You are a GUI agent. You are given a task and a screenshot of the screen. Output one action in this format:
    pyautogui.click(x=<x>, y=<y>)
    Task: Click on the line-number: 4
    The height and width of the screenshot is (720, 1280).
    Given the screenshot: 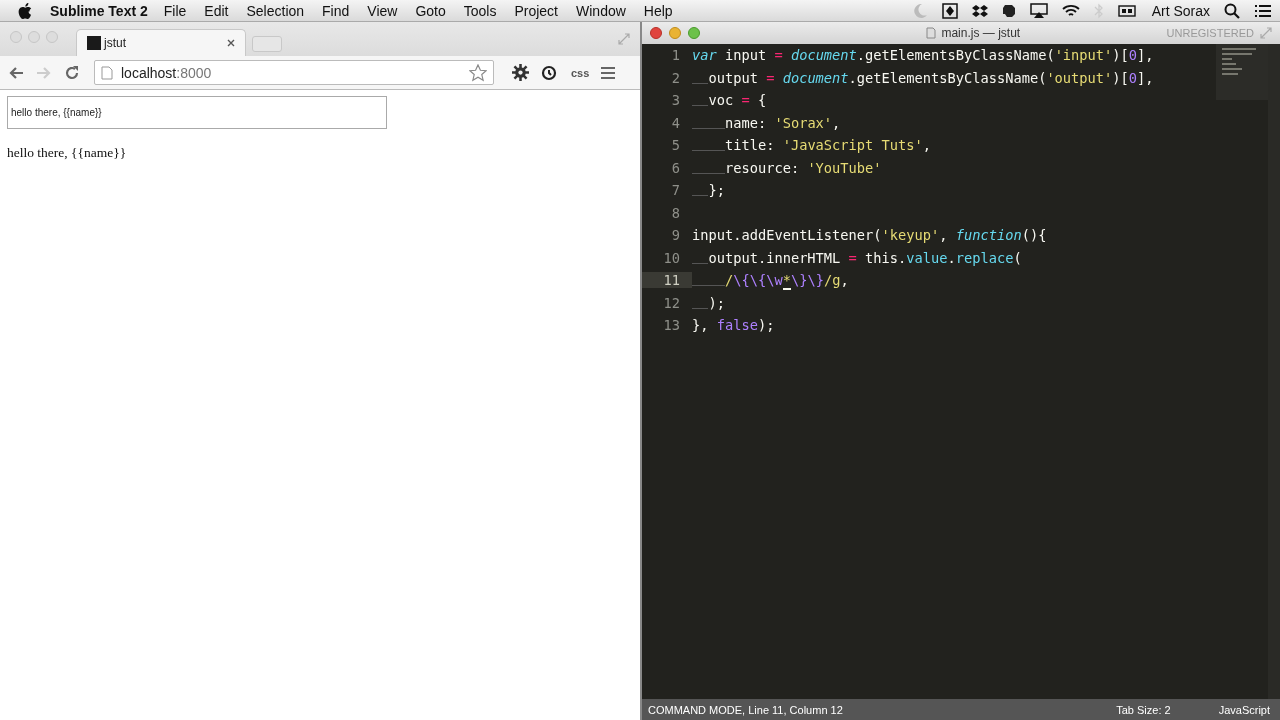 What is the action you would take?
    pyautogui.click(x=675, y=122)
    